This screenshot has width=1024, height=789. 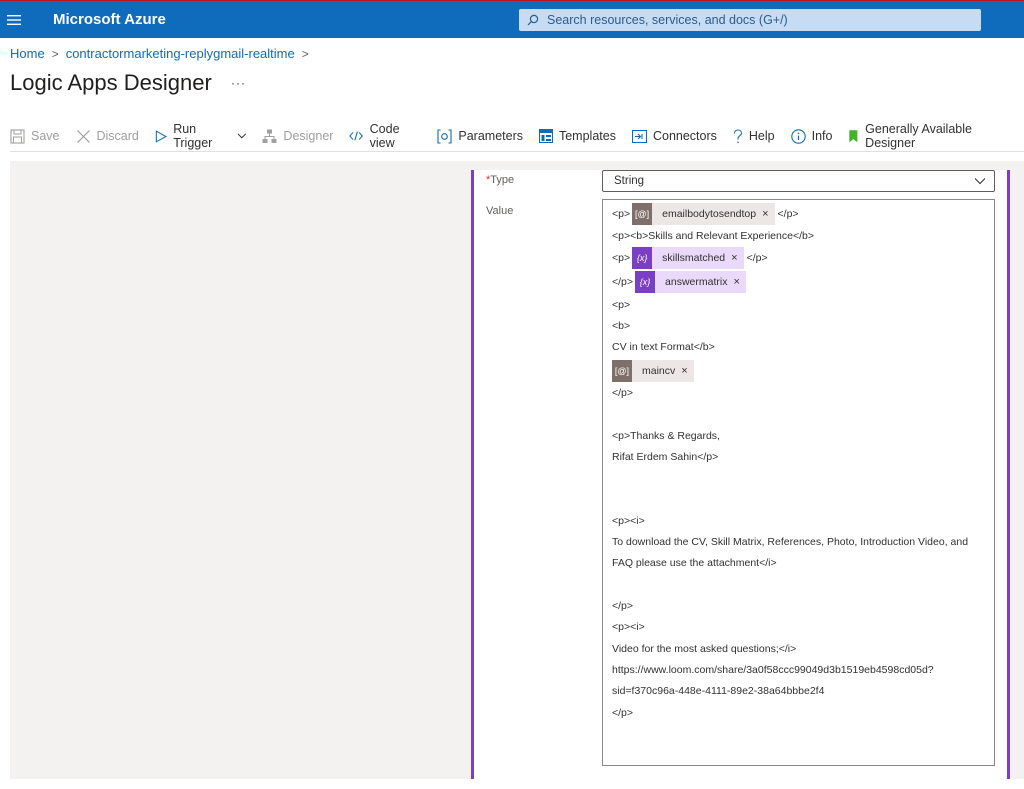 I want to click on designer-icon, so click(x=269, y=136).